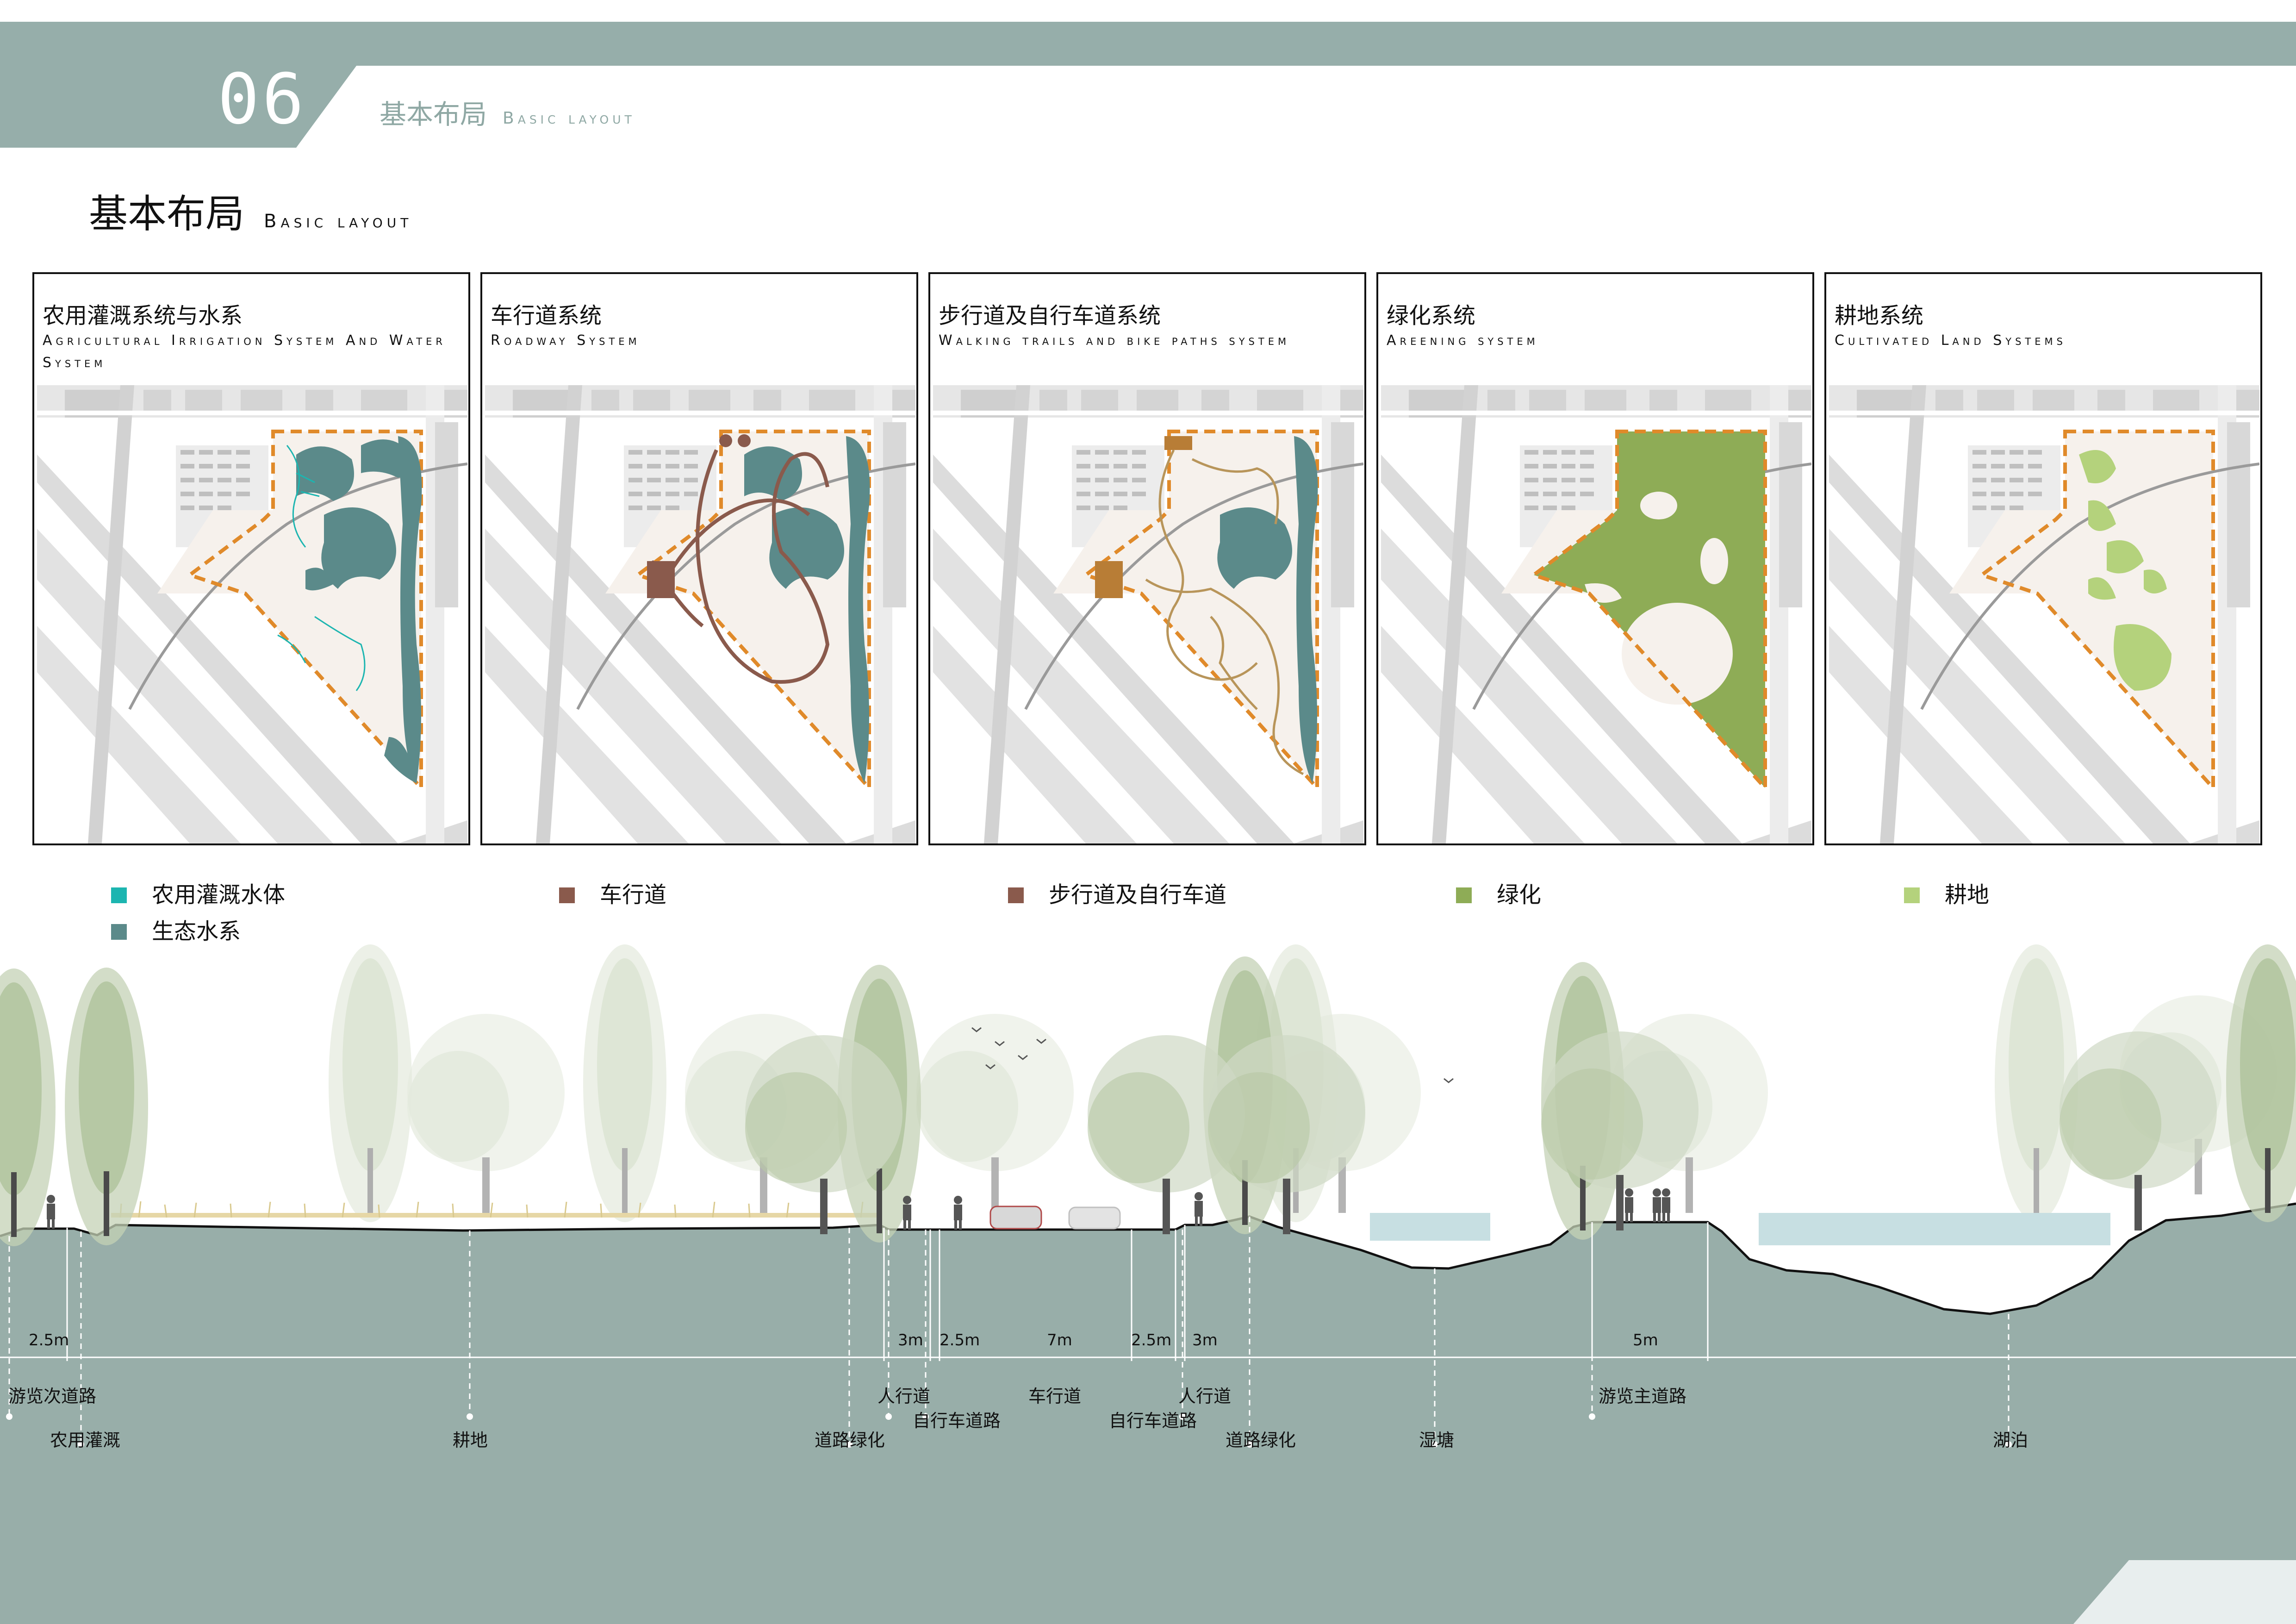  I want to click on greening-map, so click(1596, 614).